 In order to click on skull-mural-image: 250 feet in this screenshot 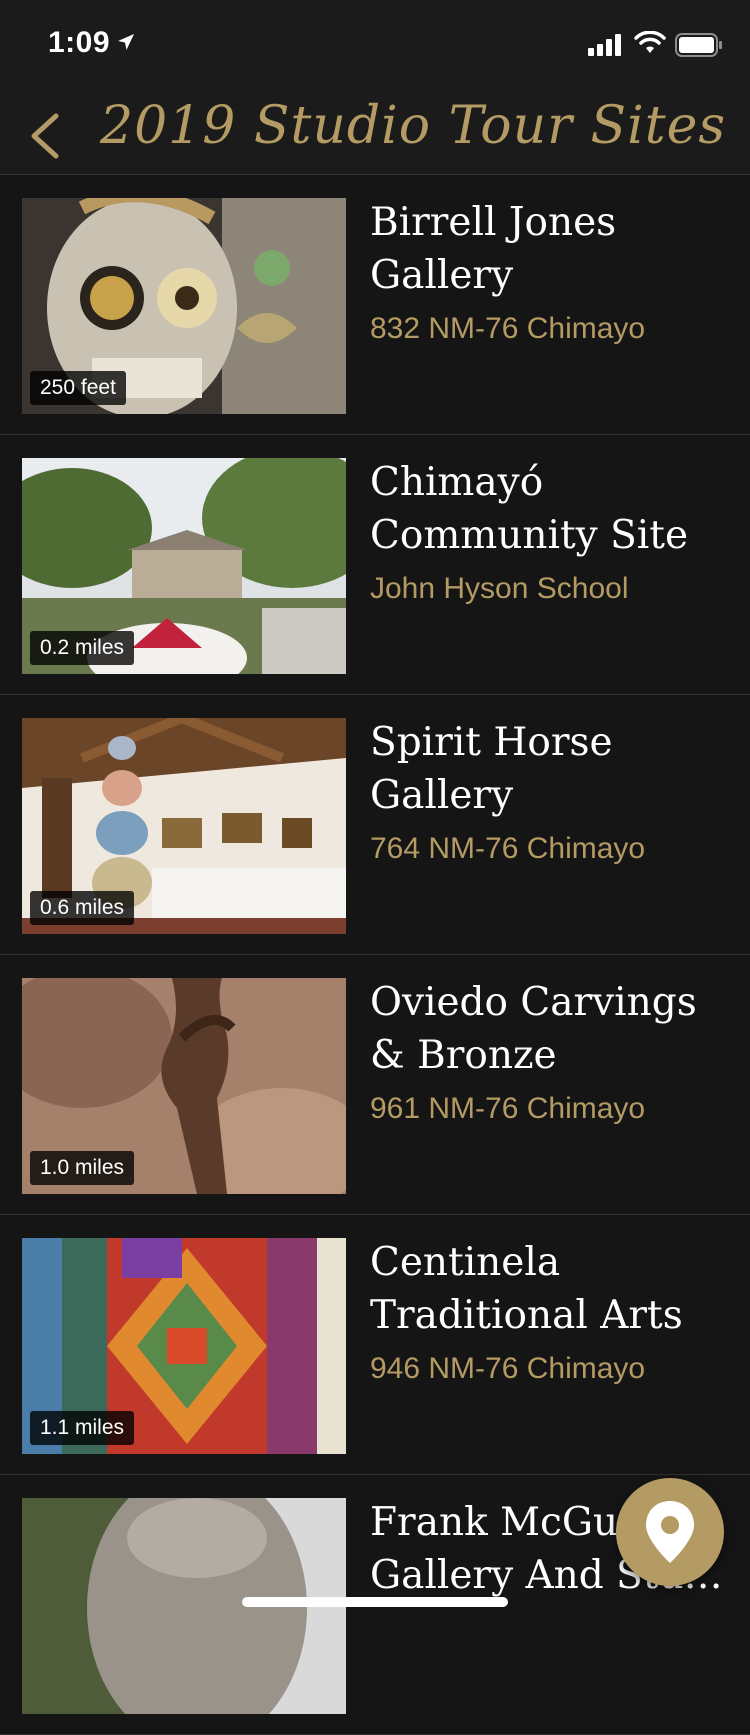, I will do `click(184, 306)`.